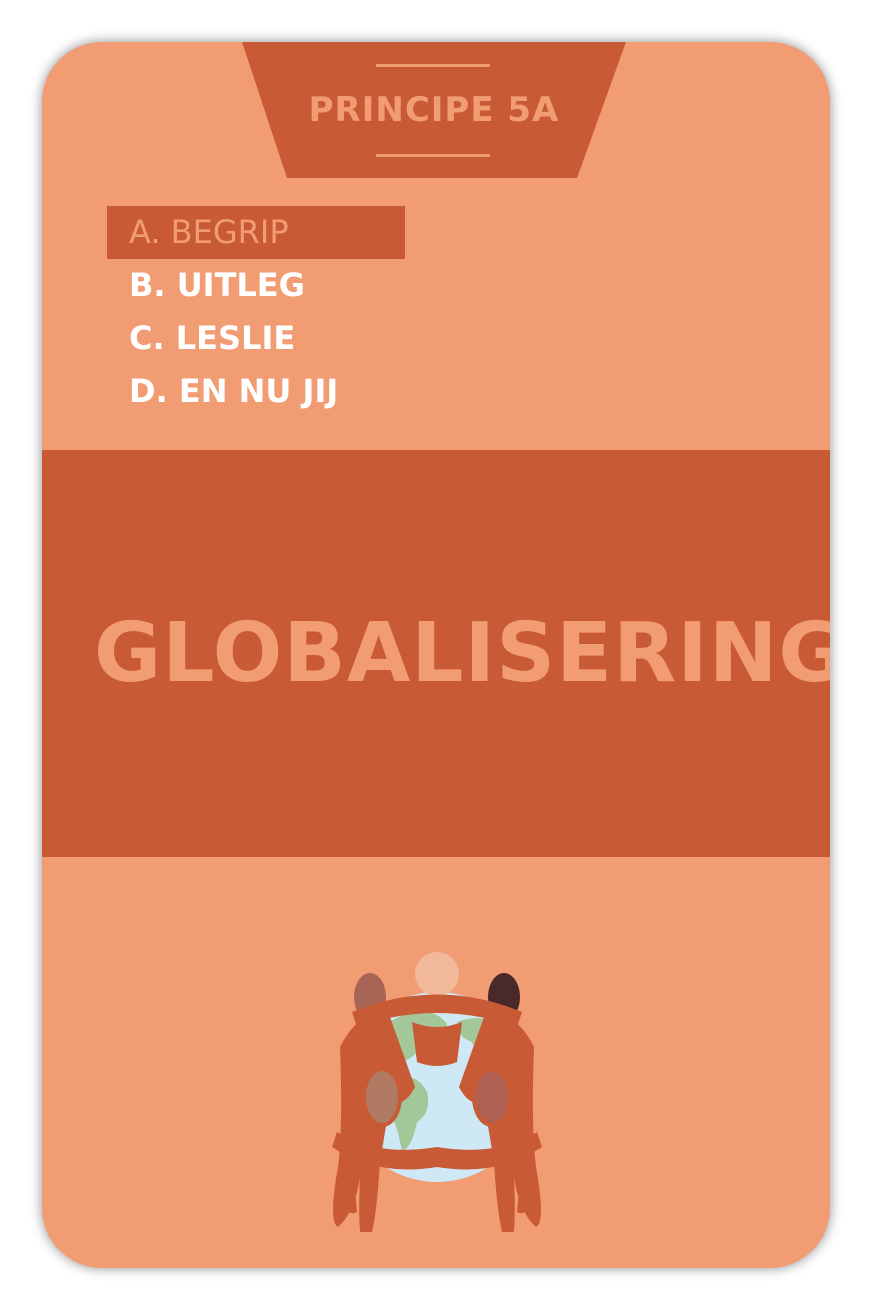 The image size is (872, 1310). I want to click on card-title: GLOBALISERING, so click(462, 653).